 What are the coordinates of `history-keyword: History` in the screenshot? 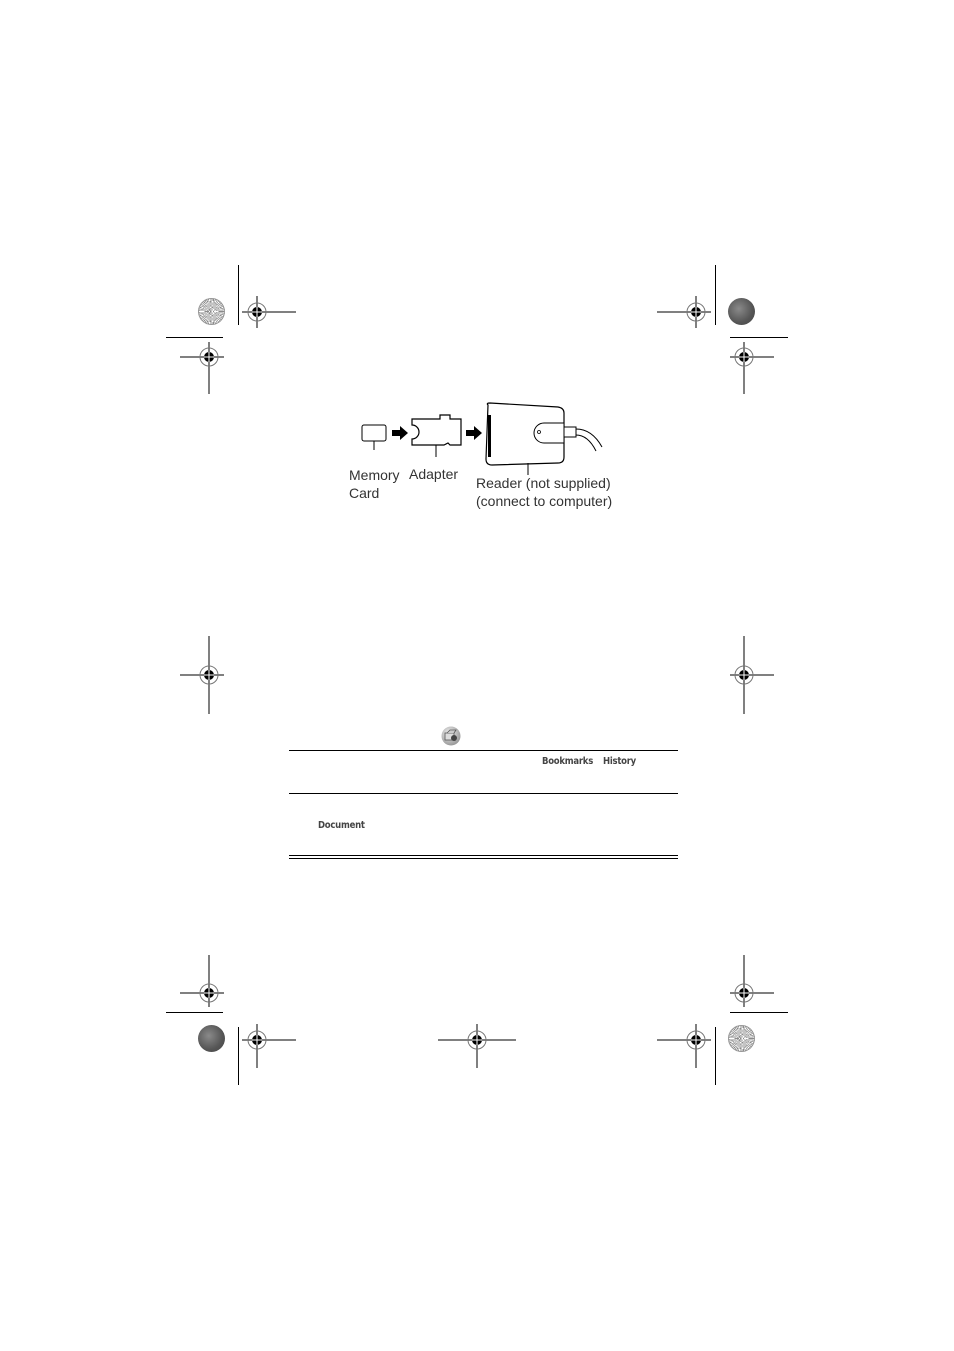 It's located at (619, 761).